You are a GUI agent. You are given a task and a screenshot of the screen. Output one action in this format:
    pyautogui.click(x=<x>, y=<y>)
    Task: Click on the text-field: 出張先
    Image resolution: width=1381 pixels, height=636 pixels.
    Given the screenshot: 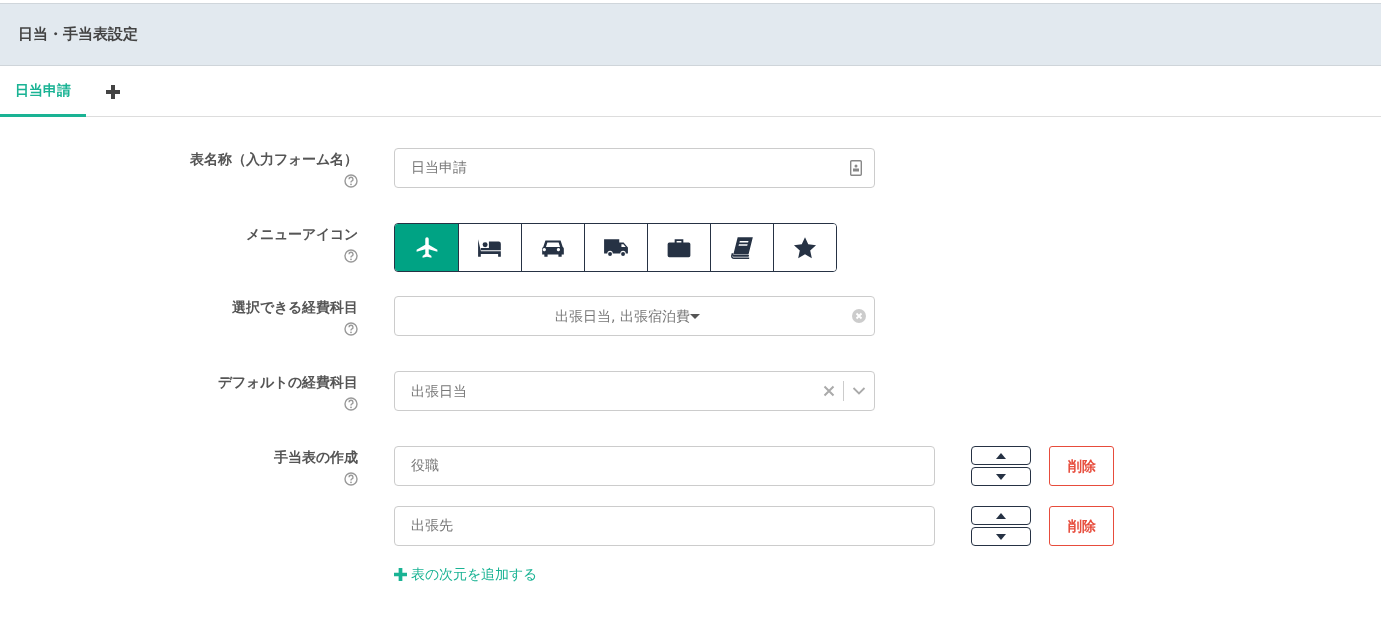 What is the action you would take?
    pyautogui.click(x=664, y=526)
    